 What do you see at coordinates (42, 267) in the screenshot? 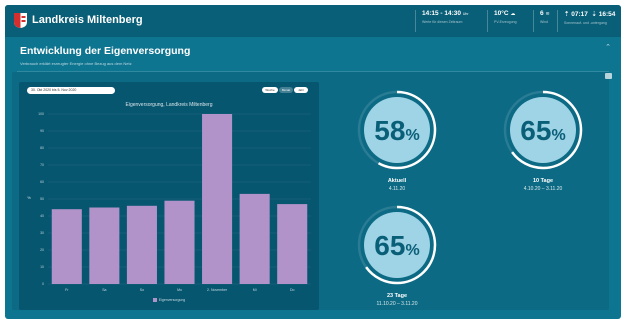
I see `y-tick-label: 10` at bounding box center [42, 267].